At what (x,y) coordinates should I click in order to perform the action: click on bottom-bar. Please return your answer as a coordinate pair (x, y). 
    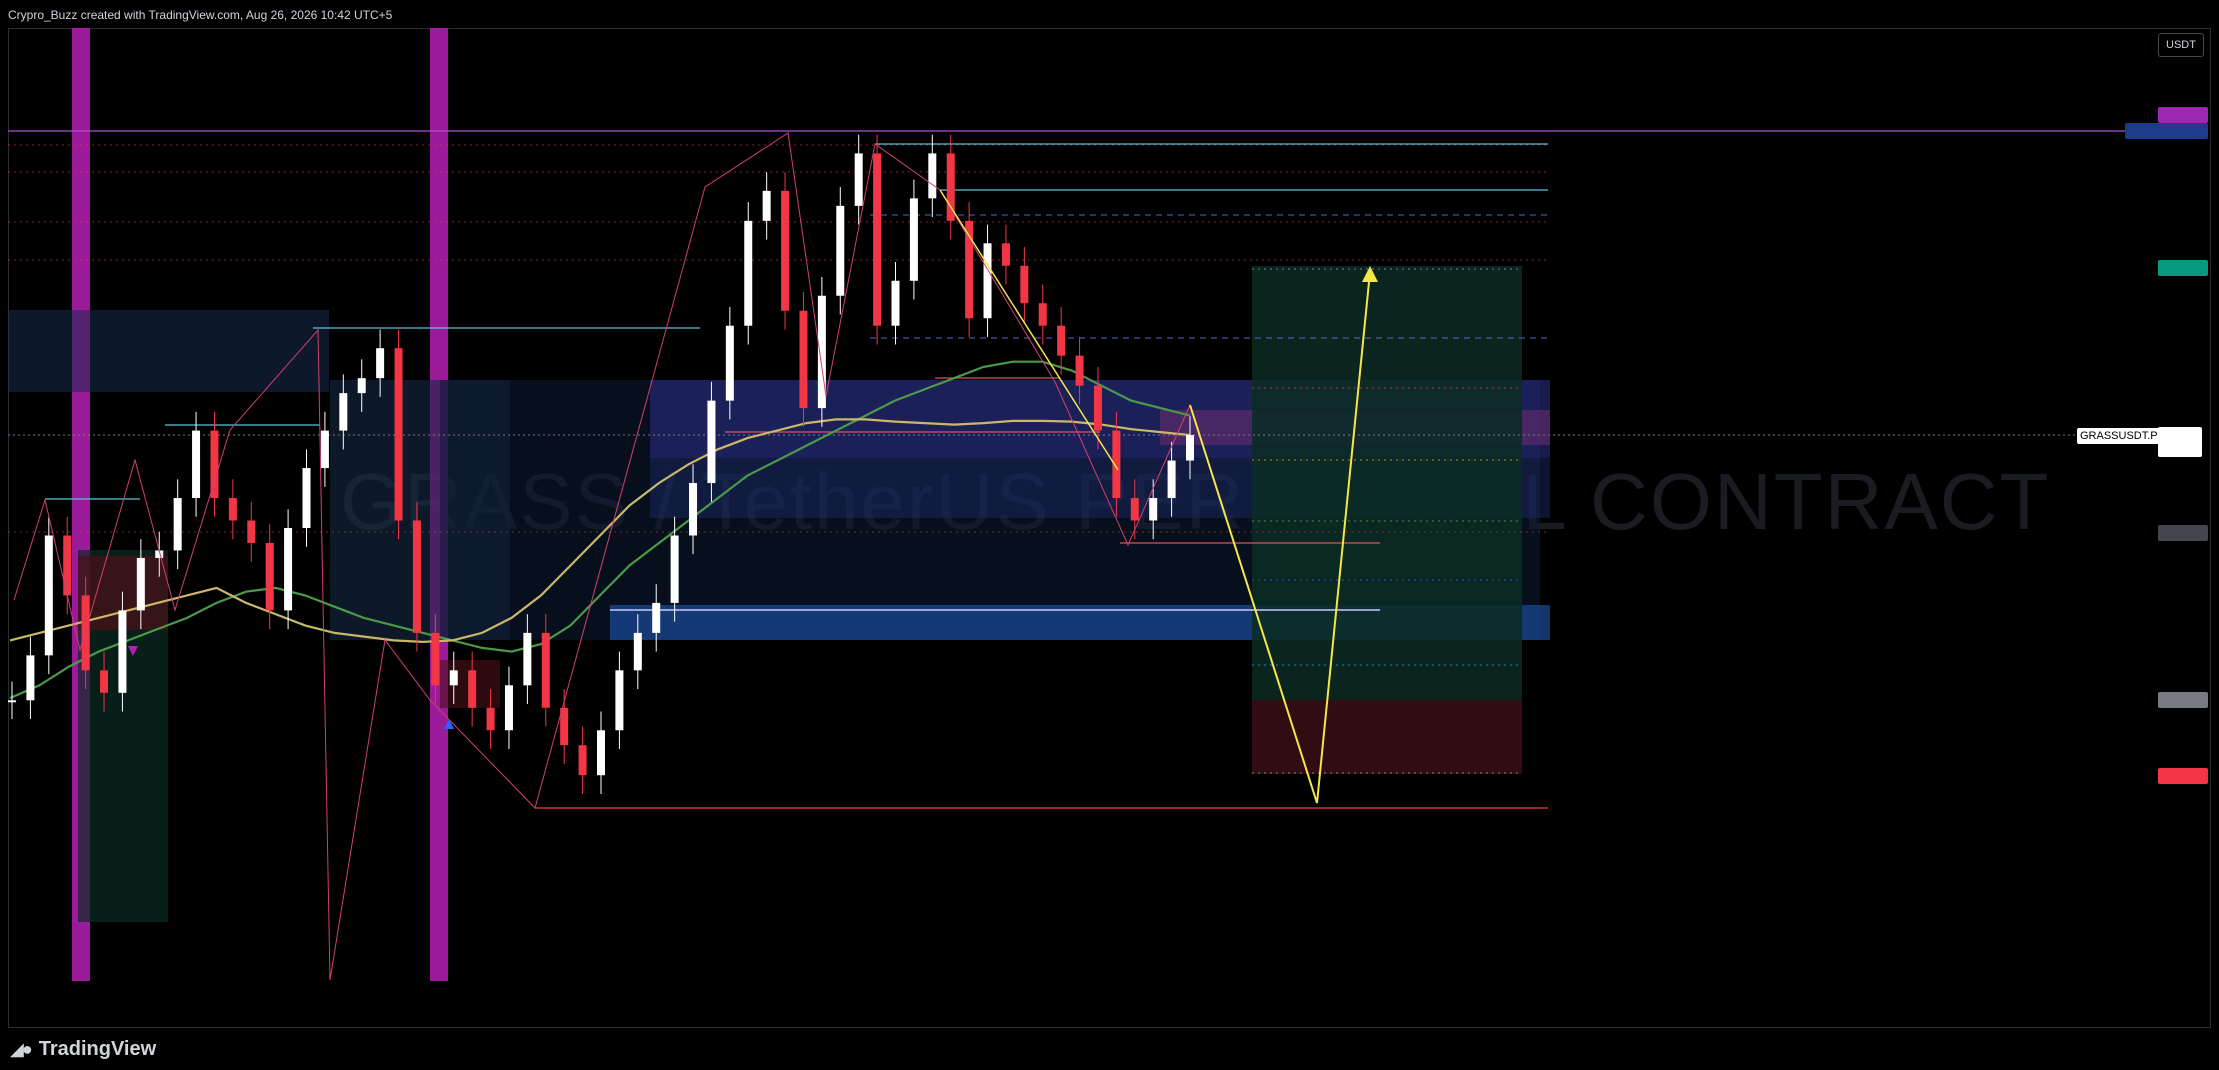
    Looking at the image, I should click on (1109, 1049).